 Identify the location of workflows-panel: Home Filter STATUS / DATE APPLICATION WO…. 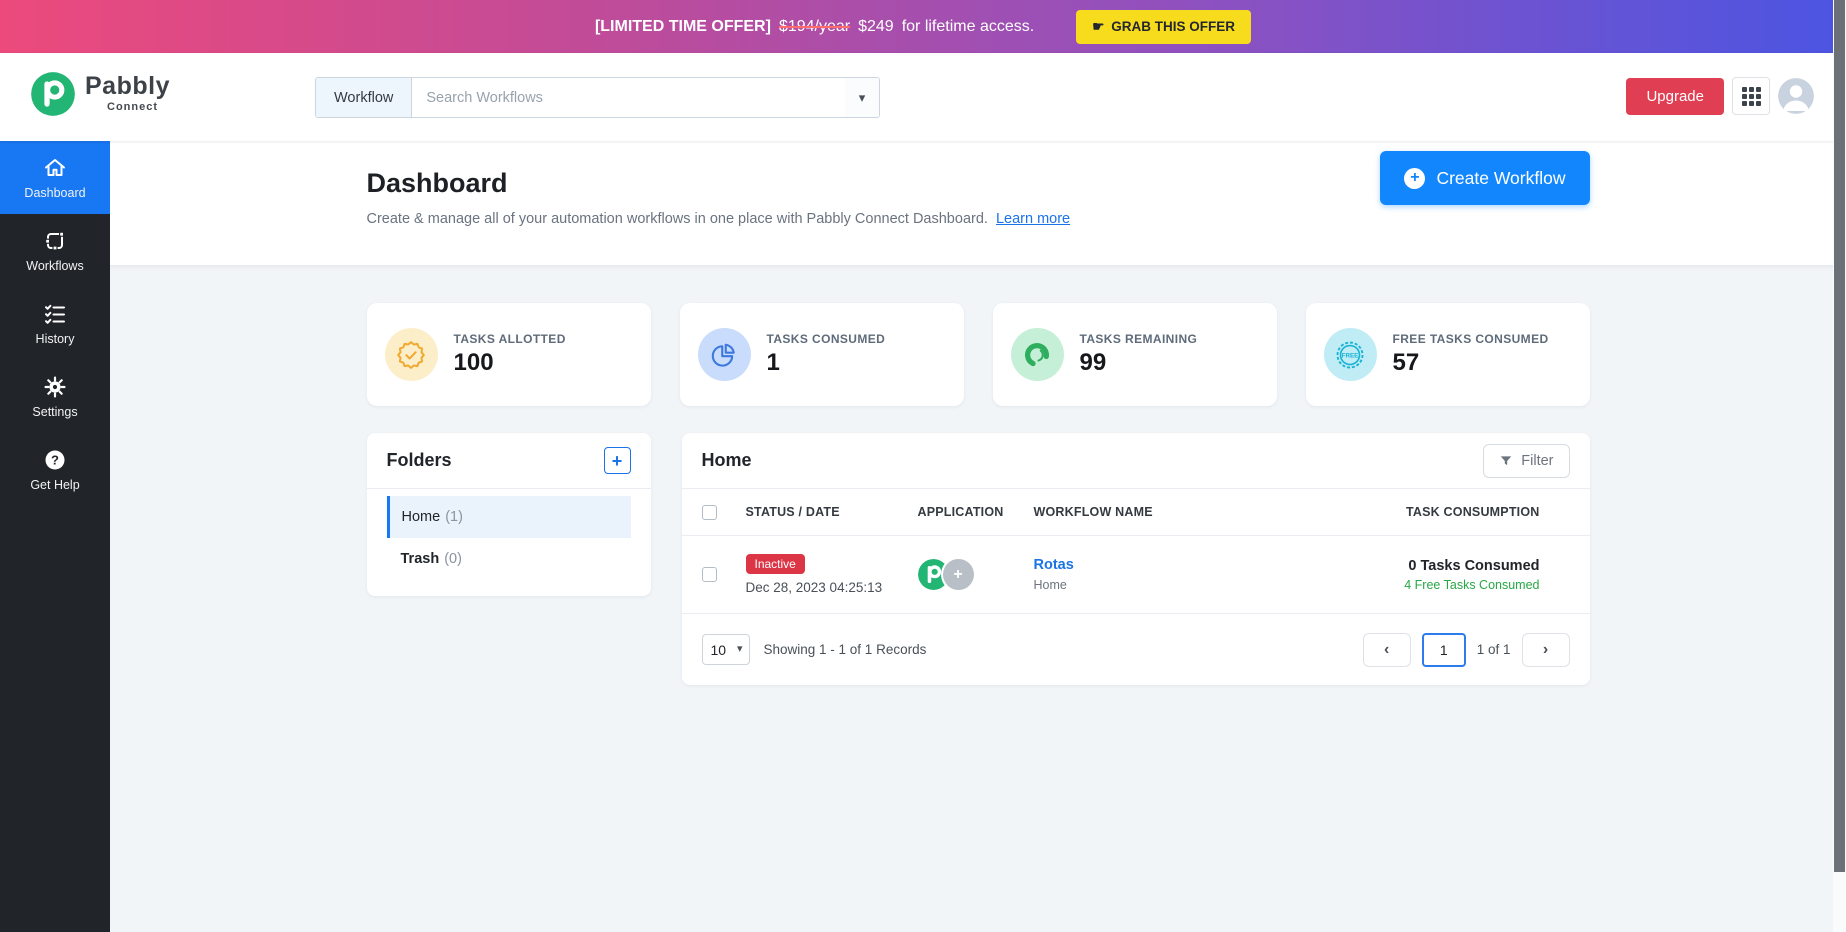
(1135, 559).